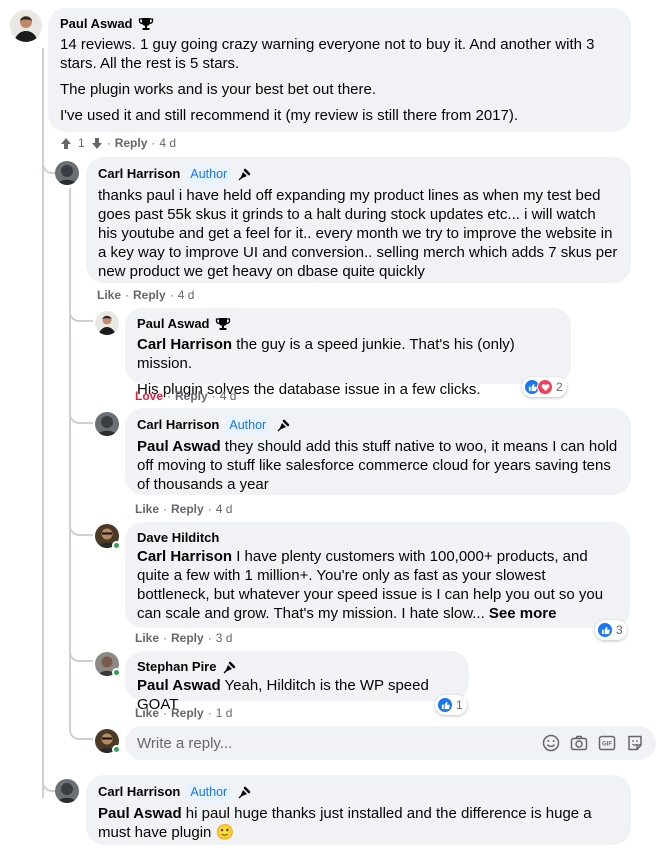  What do you see at coordinates (97, 143) in the screenshot?
I see `downvote-icon` at bounding box center [97, 143].